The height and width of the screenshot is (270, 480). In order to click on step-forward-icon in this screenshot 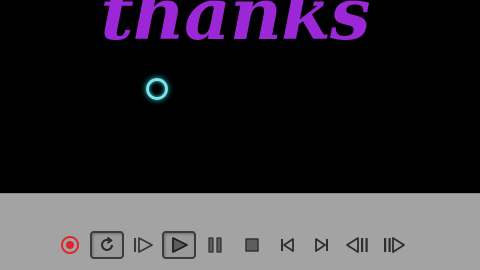, I will do `click(394, 245)`.